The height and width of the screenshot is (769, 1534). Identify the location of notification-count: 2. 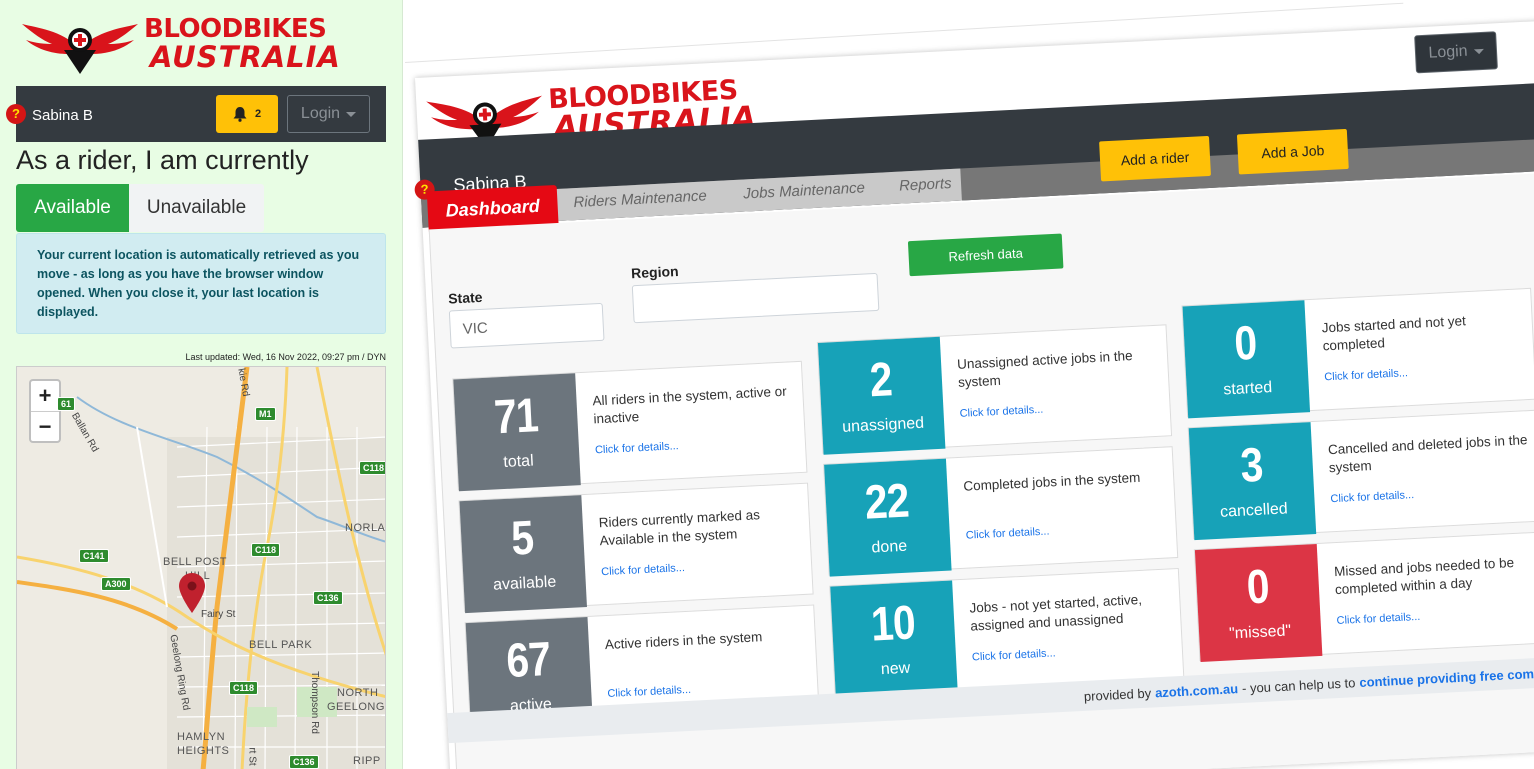
(258, 114).